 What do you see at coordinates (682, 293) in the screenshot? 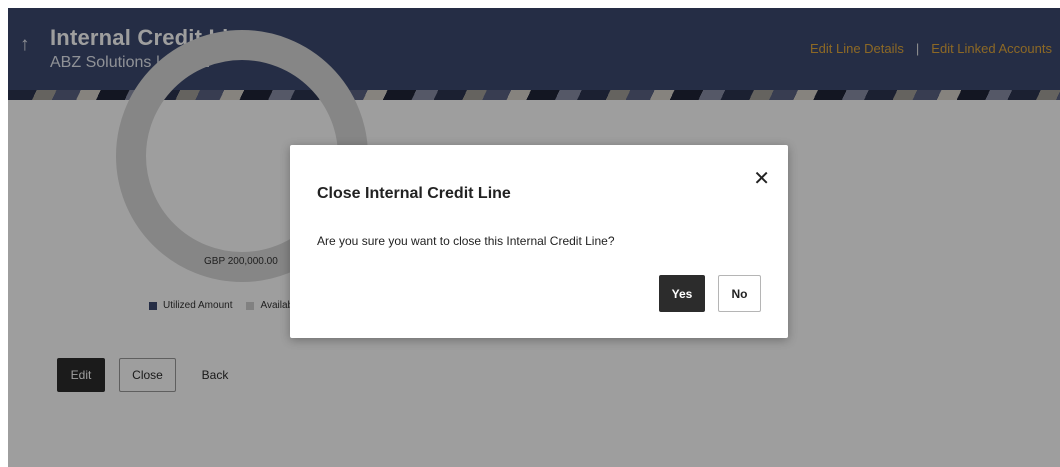
I see `yes-button: Yes` at bounding box center [682, 293].